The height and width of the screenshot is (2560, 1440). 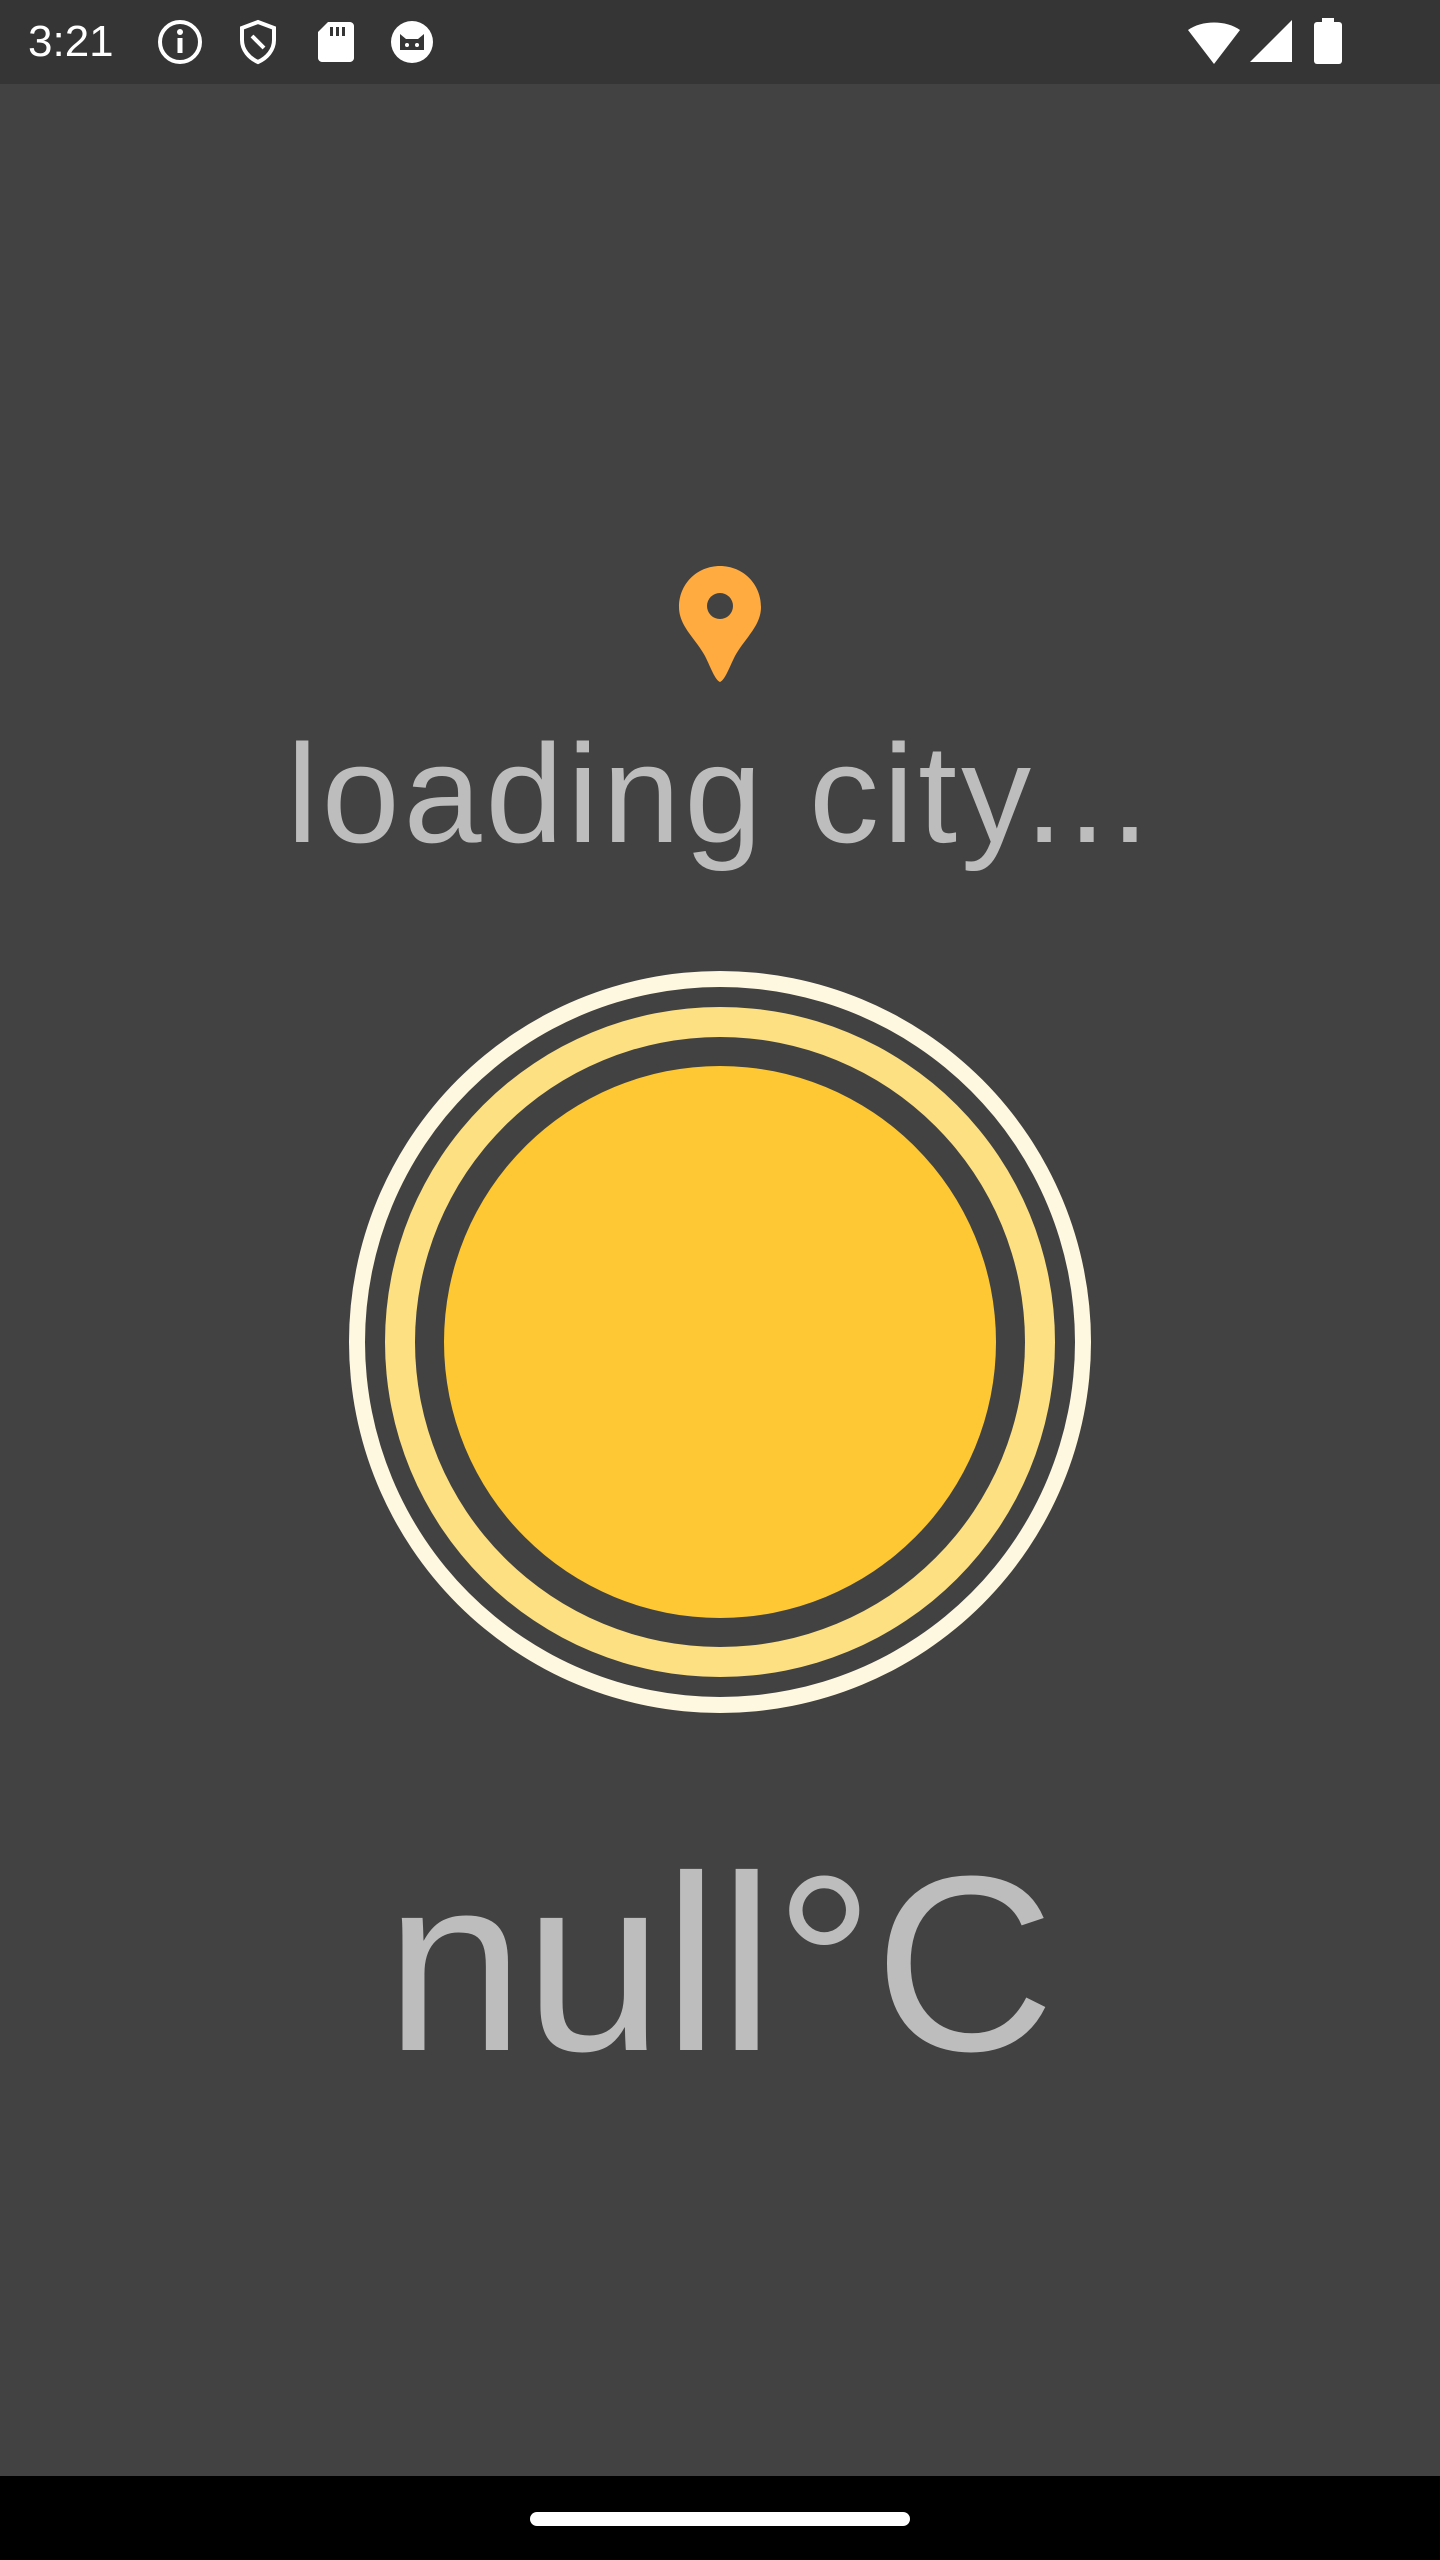 What do you see at coordinates (258, 42) in the screenshot?
I see `shield-icon` at bounding box center [258, 42].